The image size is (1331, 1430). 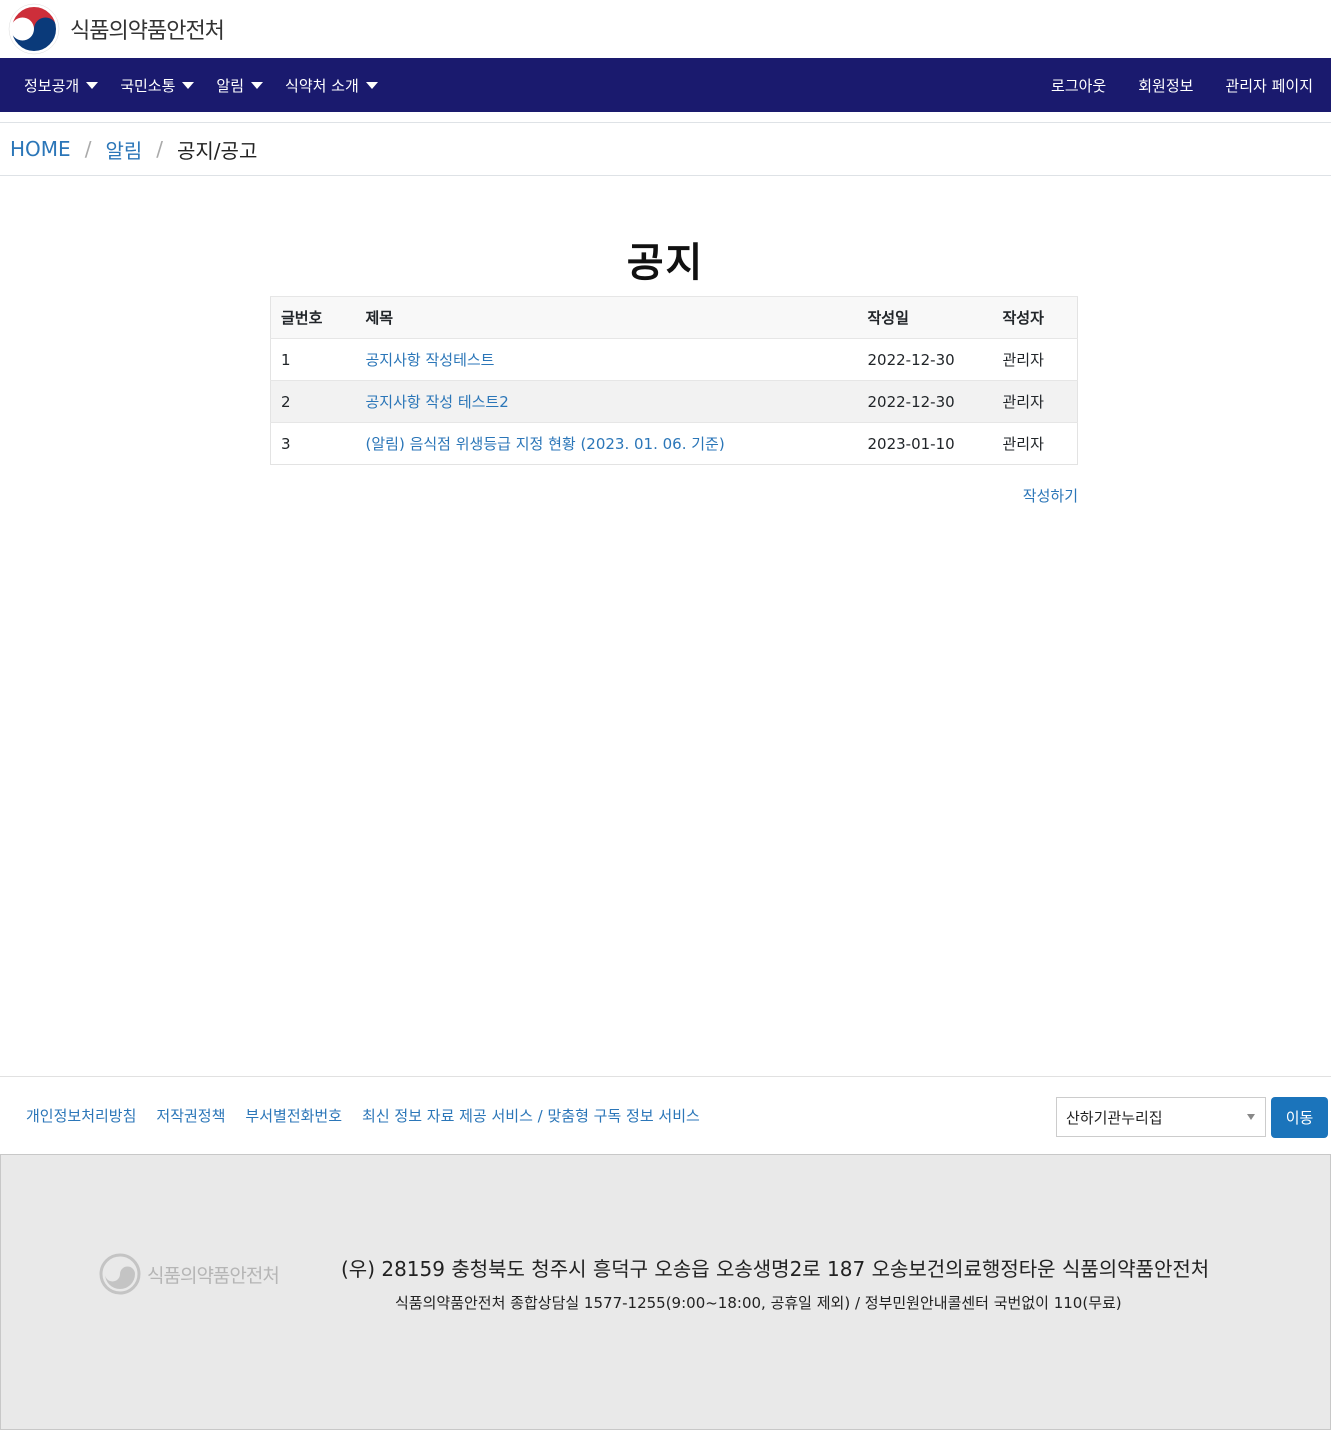 I want to click on brand-logo-link: 식품의약품안전처, so click(x=116, y=29).